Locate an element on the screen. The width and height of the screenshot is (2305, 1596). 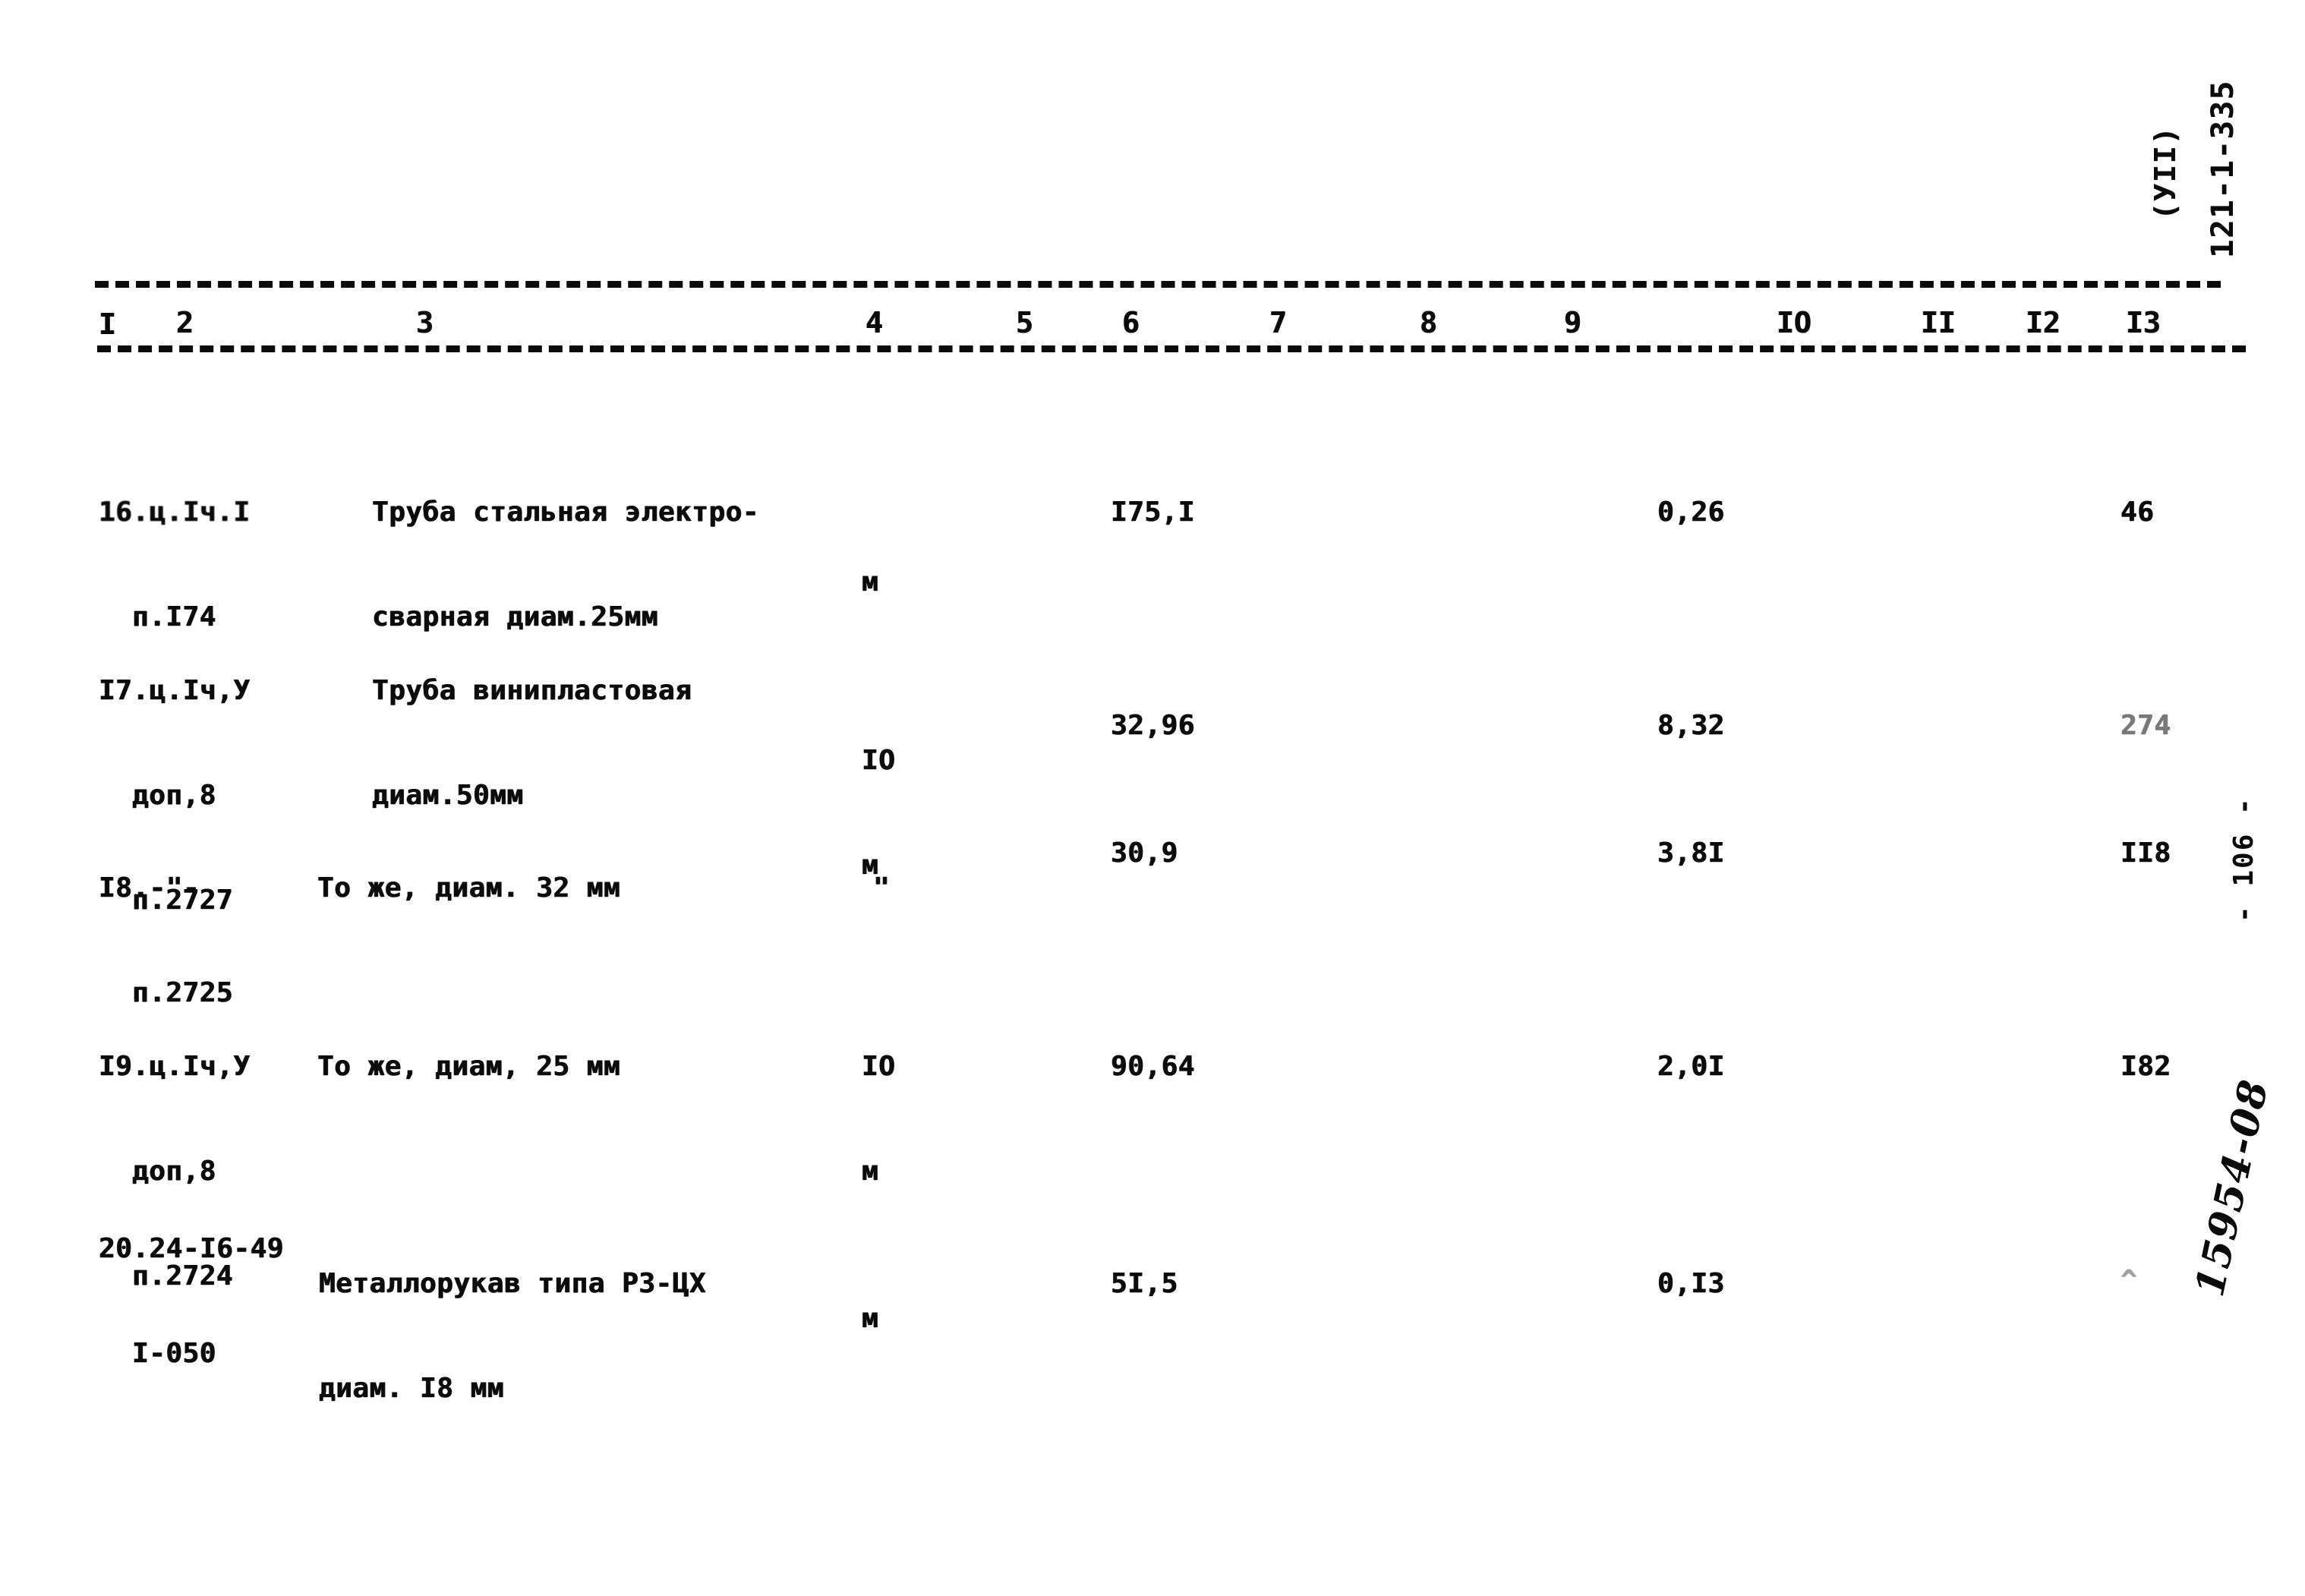
row-quantity-value: 5I,5 is located at coordinates (1145, 1283).